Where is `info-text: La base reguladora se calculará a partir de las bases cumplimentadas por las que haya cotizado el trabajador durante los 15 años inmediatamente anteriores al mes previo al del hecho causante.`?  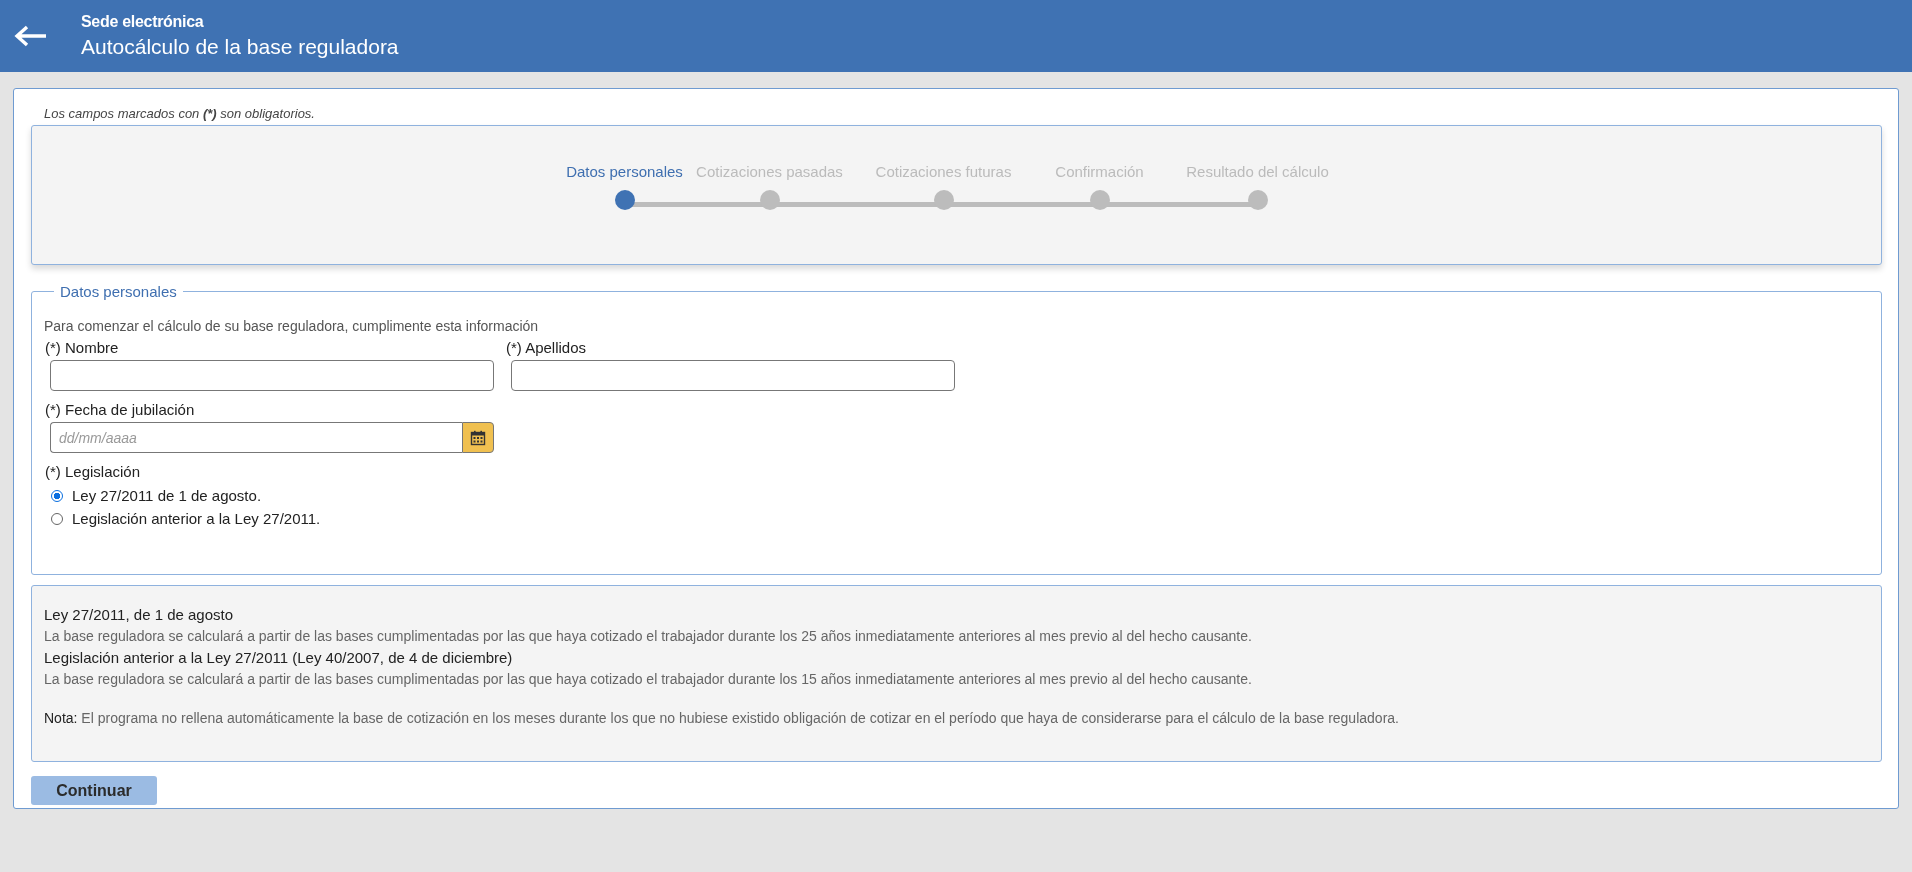 info-text: La base reguladora se calculará a partir de las bases cumplimentadas por las que haya cotizado el trabajador durante los 15 años inmediatamente anteriores al mes previo al del hecho causante. is located at coordinates (648, 679).